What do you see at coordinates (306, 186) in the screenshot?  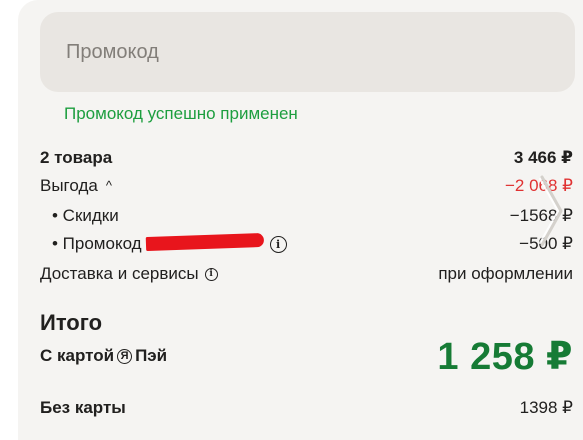 I see `benefit-row: Выгода ^ −2 068 ₽` at bounding box center [306, 186].